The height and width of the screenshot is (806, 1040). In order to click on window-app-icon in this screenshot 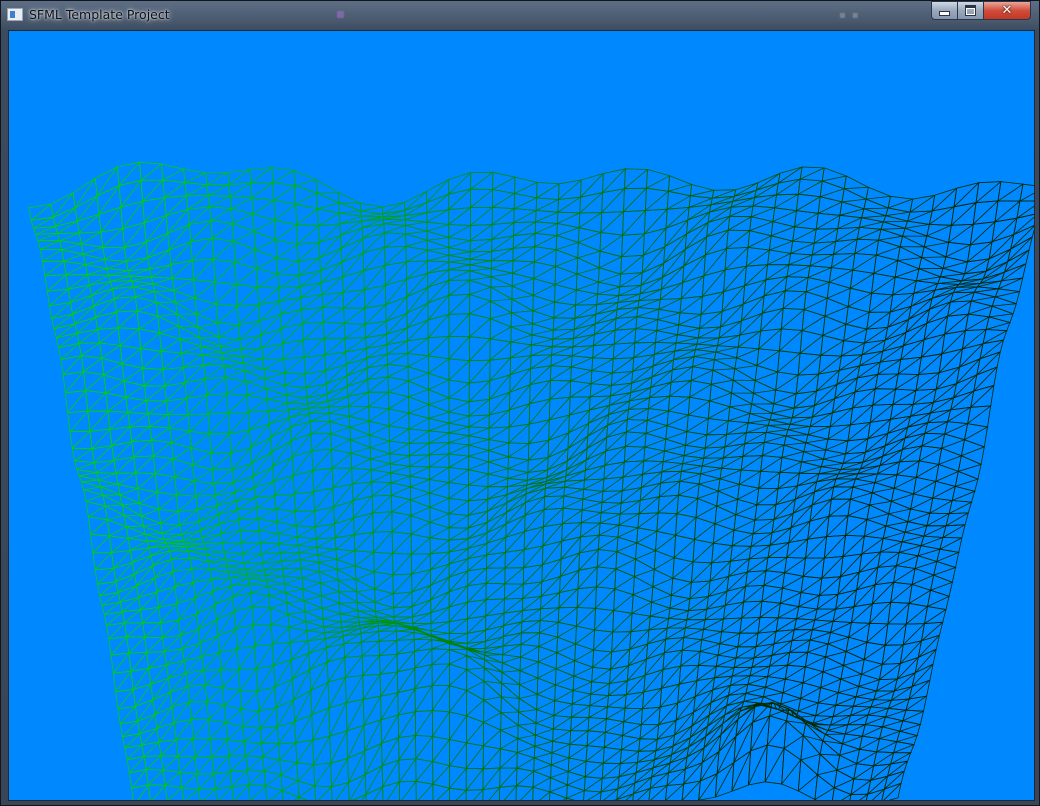, I will do `click(15, 14)`.